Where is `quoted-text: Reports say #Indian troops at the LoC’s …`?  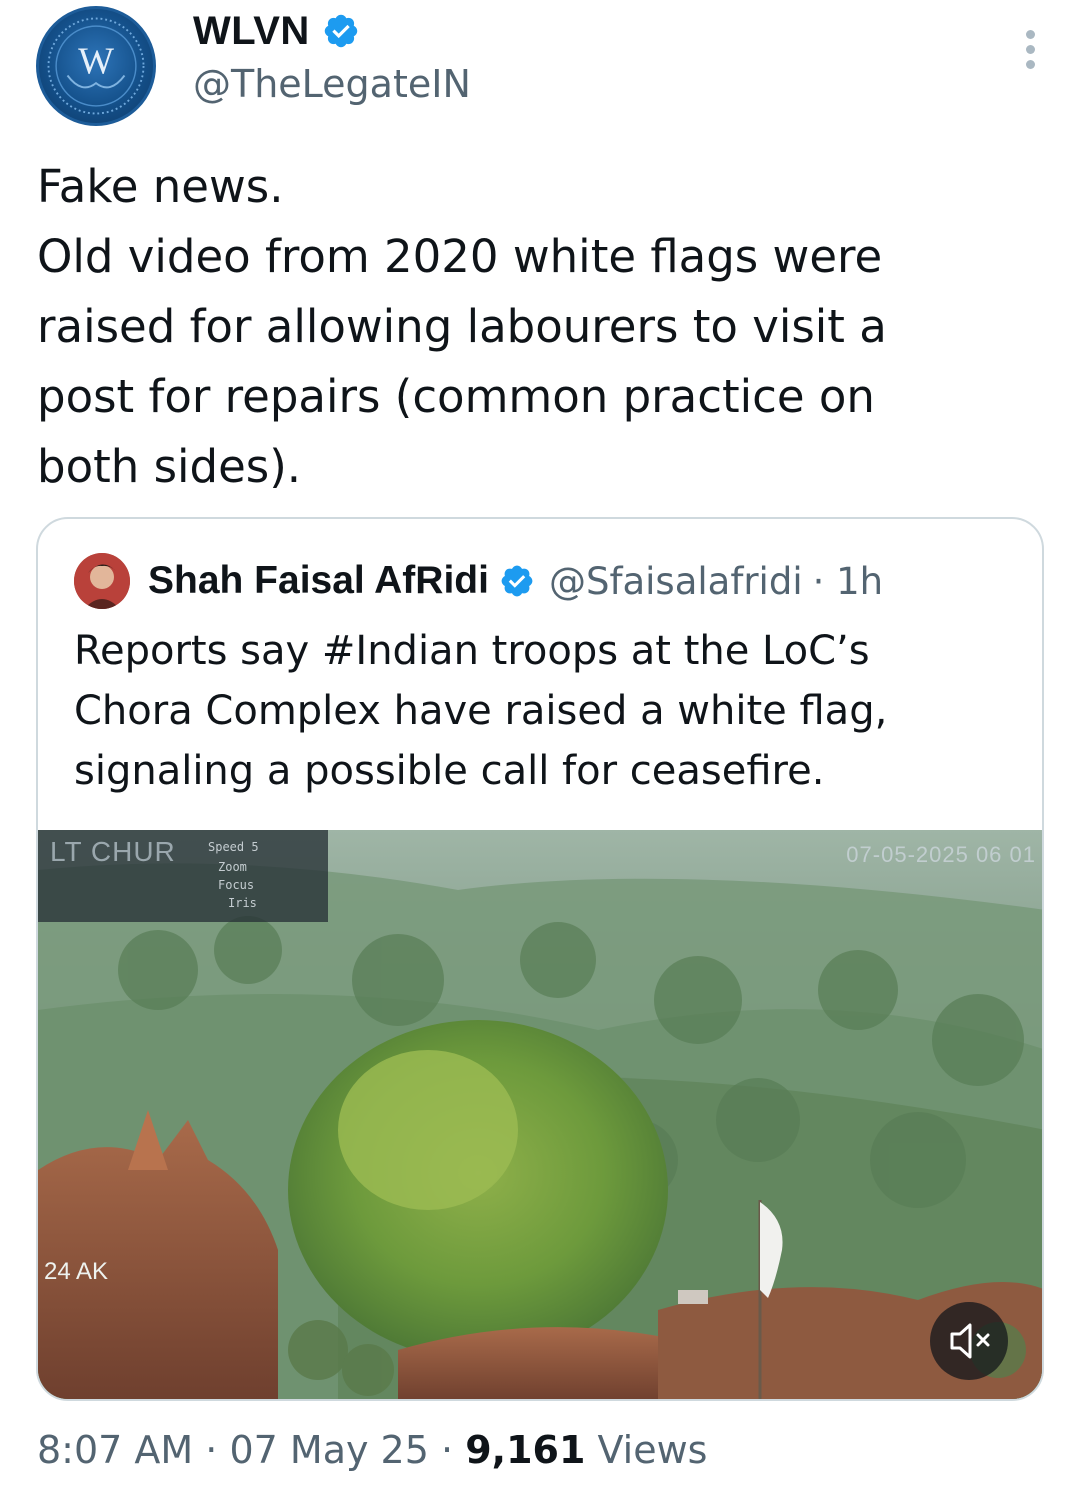 quoted-text: Reports say #Indian troops at the LoC’s … is located at coordinates (549, 711).